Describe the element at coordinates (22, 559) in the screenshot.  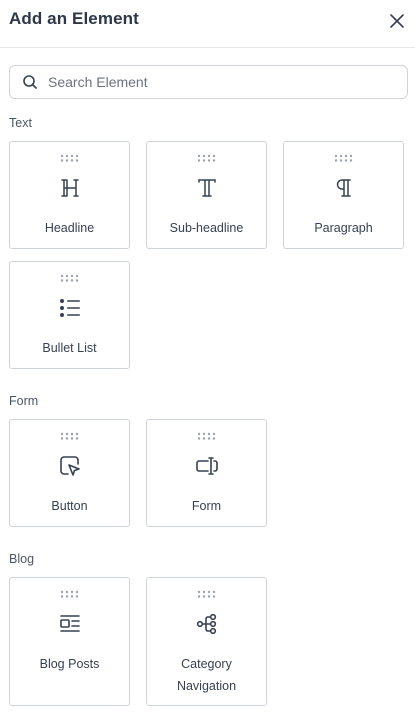
I see `section-title-blog: Blog` at that location.